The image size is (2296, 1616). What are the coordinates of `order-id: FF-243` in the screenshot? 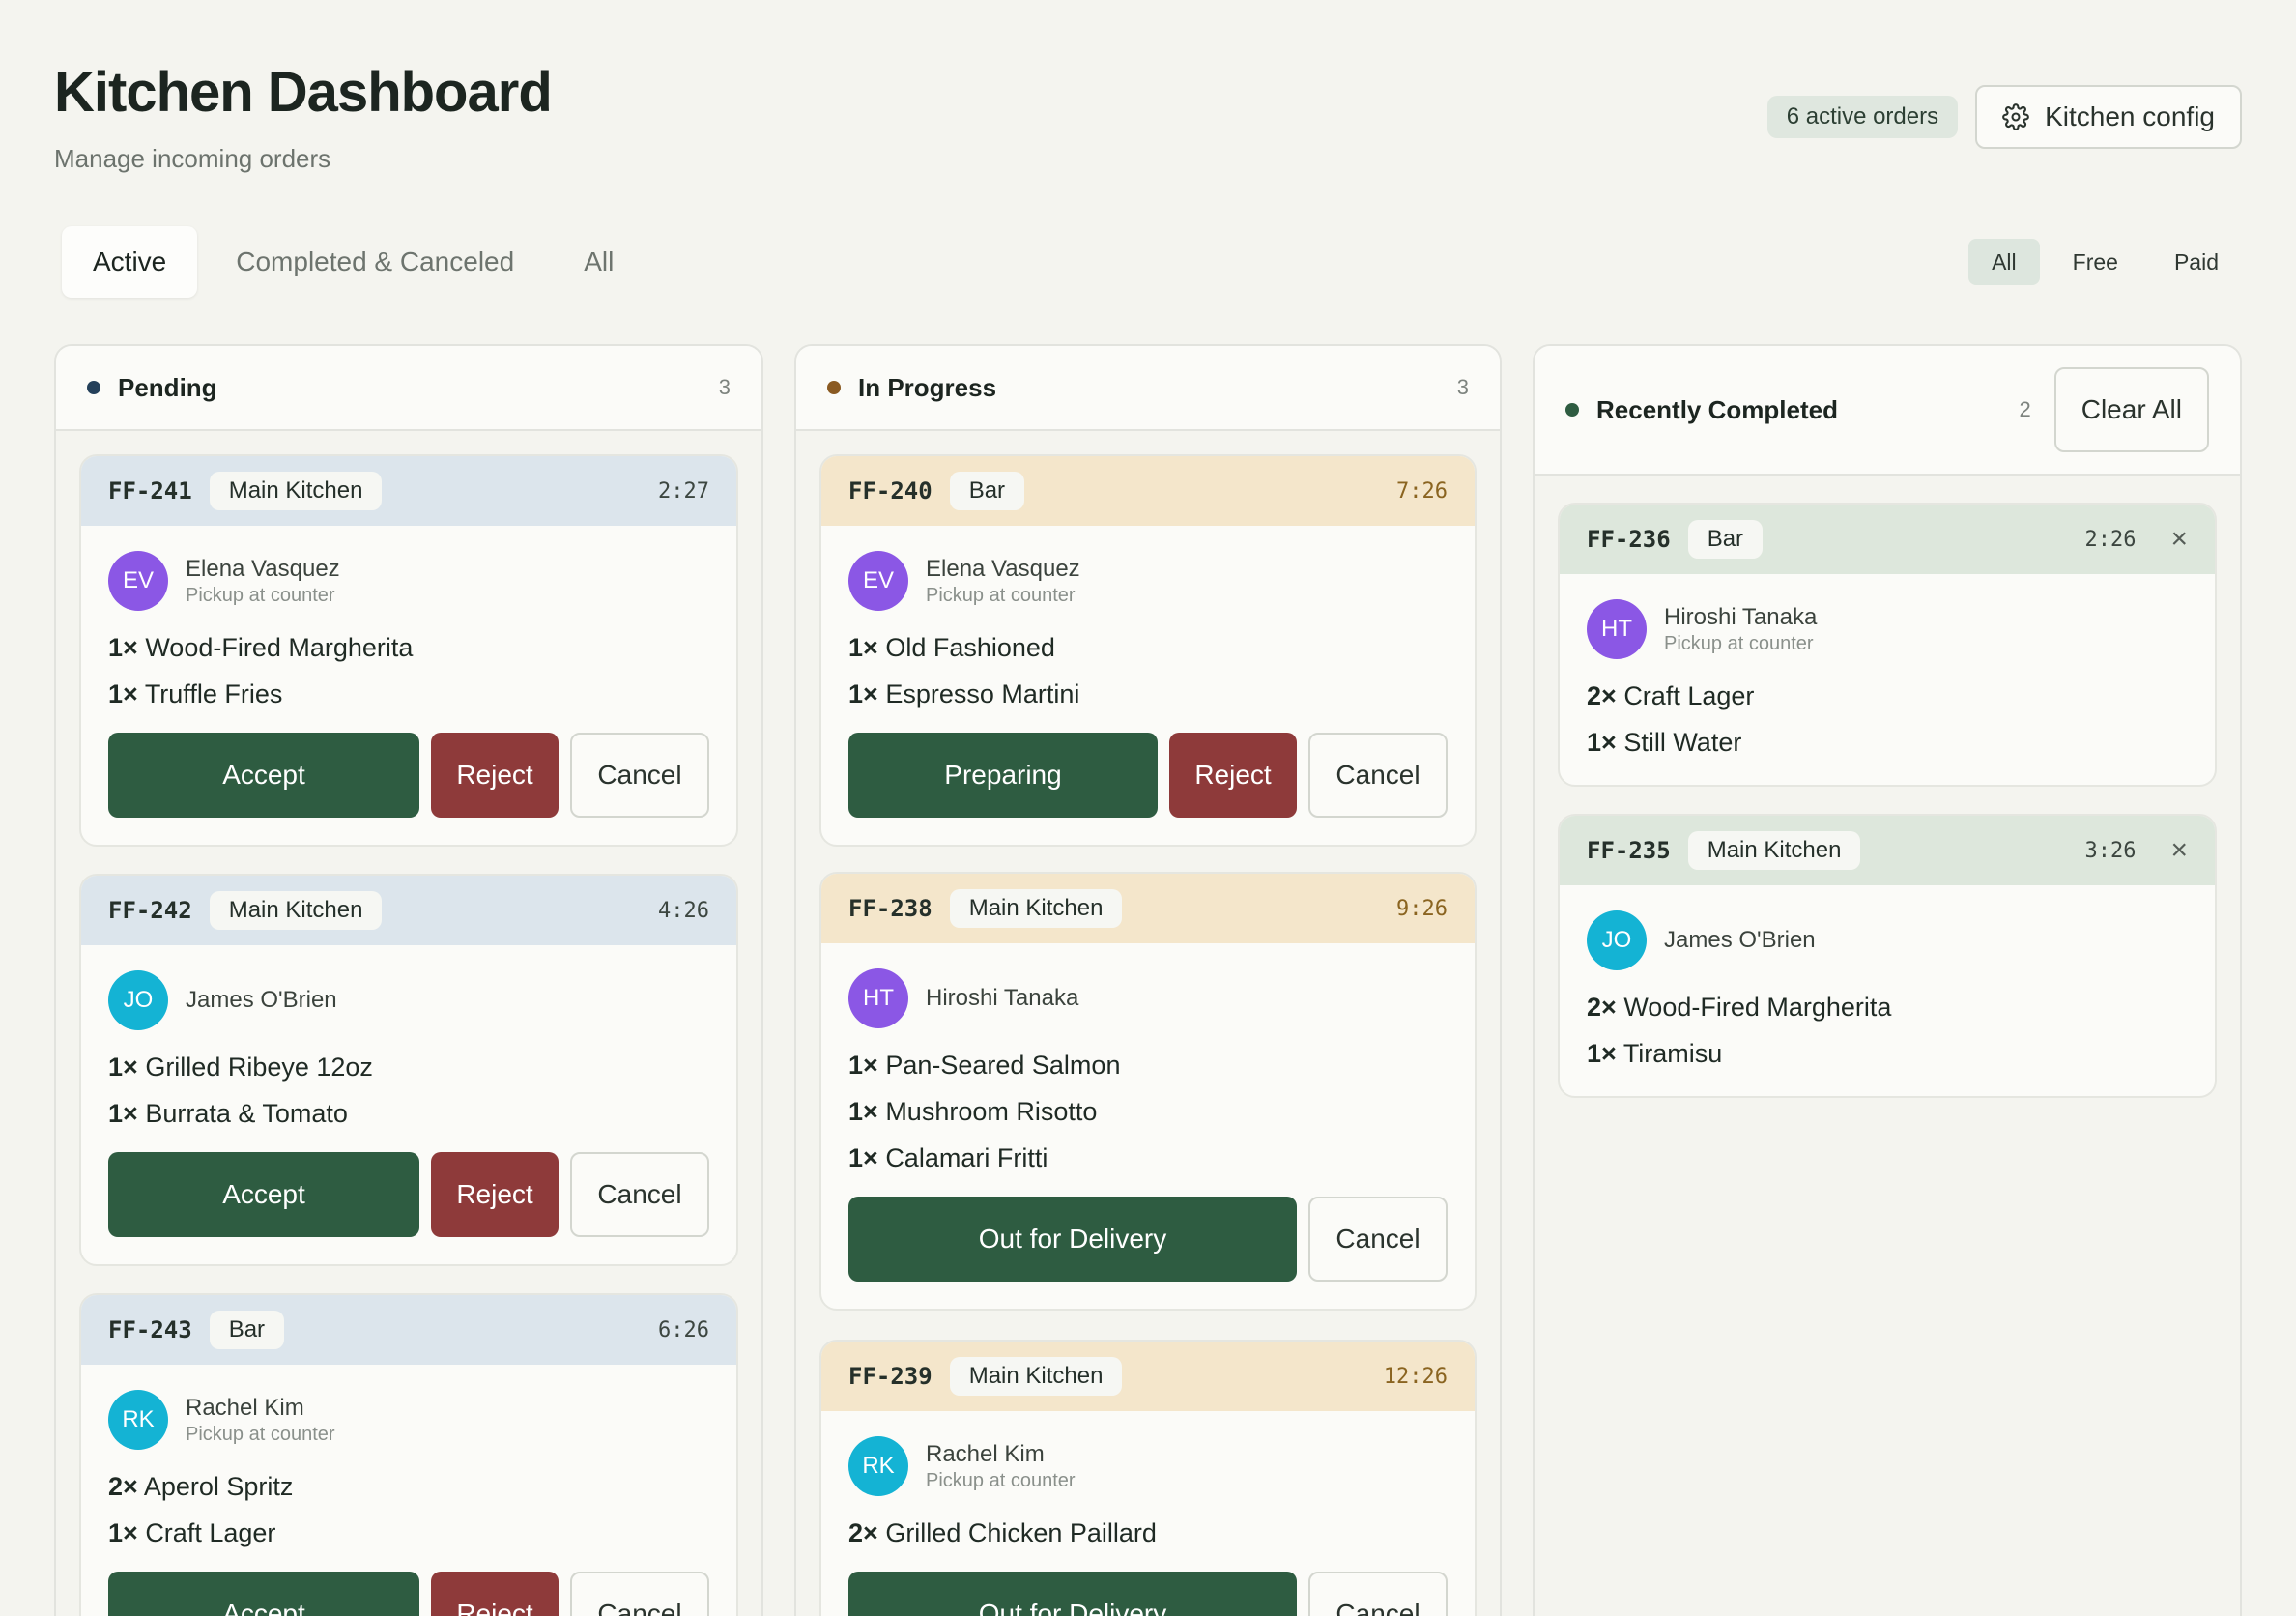 It's located at (150, 1330).